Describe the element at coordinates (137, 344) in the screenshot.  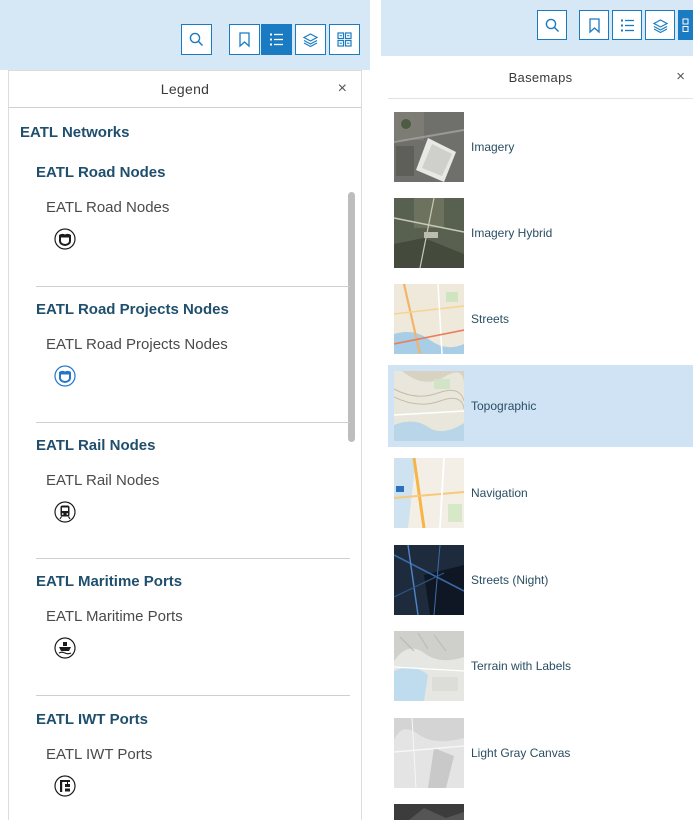
I see `layer-title: EATL Road Projects Nodes` at that location.